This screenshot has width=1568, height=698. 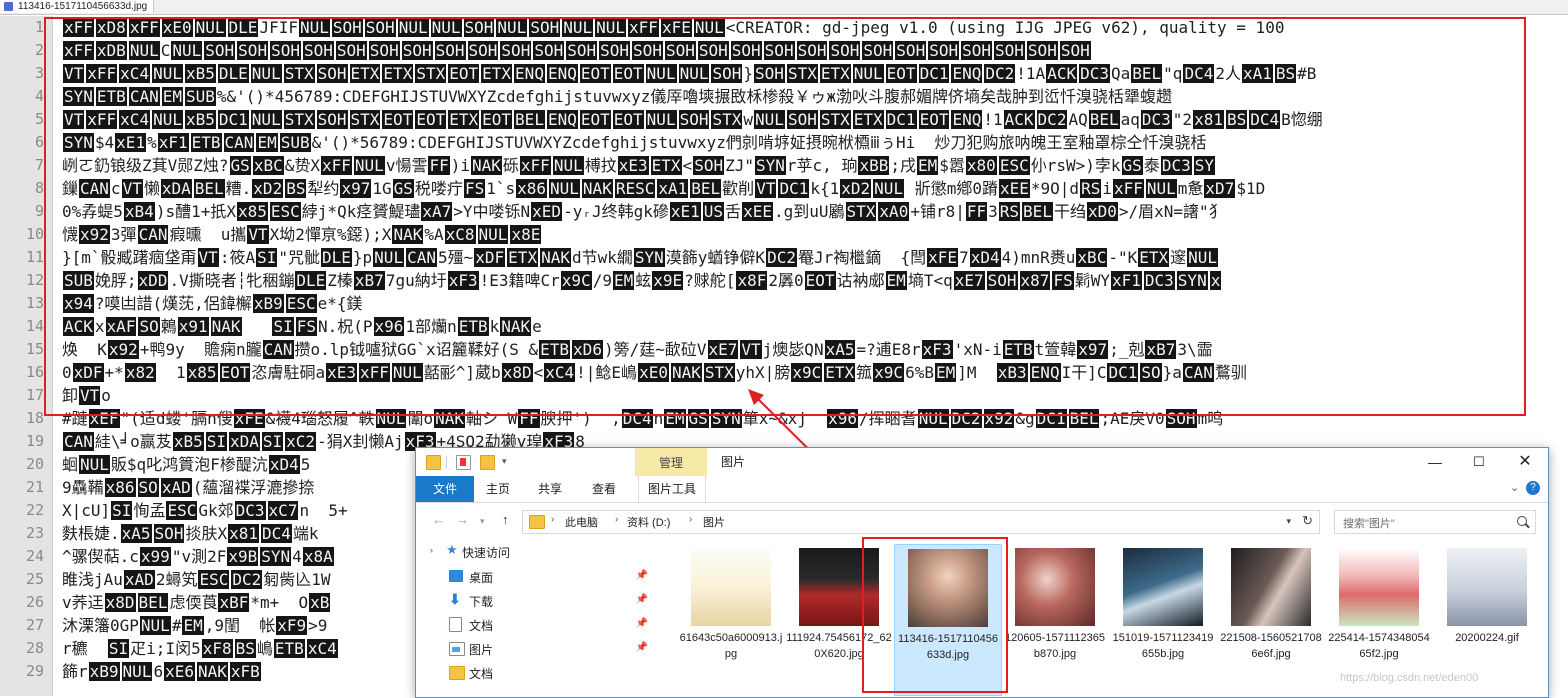 I want to click on recent-locations-chevron-icon: ▾, so click(x=482, y=521).